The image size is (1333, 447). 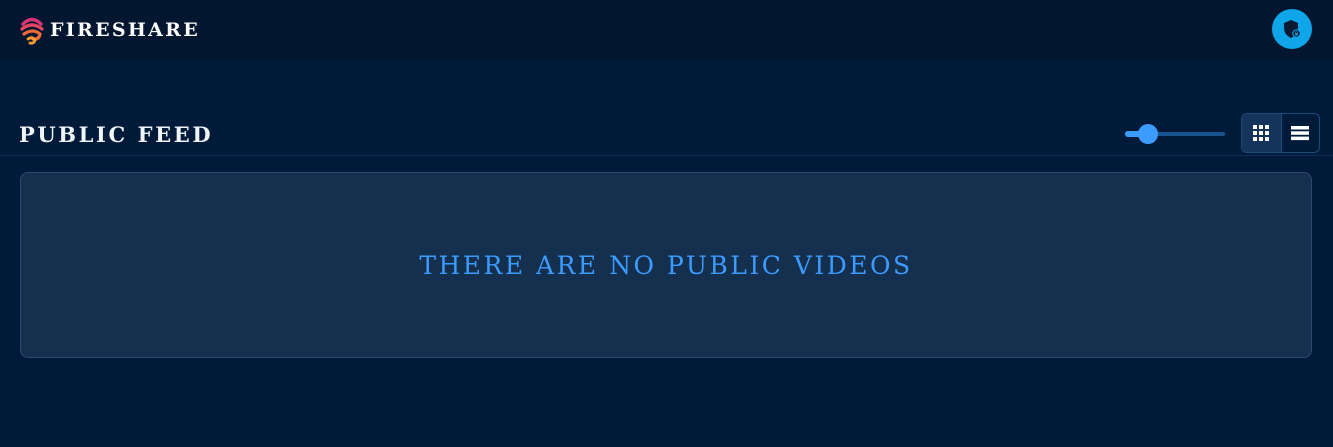 I want to click on grid-view-button, so click(x=1261, y=133).